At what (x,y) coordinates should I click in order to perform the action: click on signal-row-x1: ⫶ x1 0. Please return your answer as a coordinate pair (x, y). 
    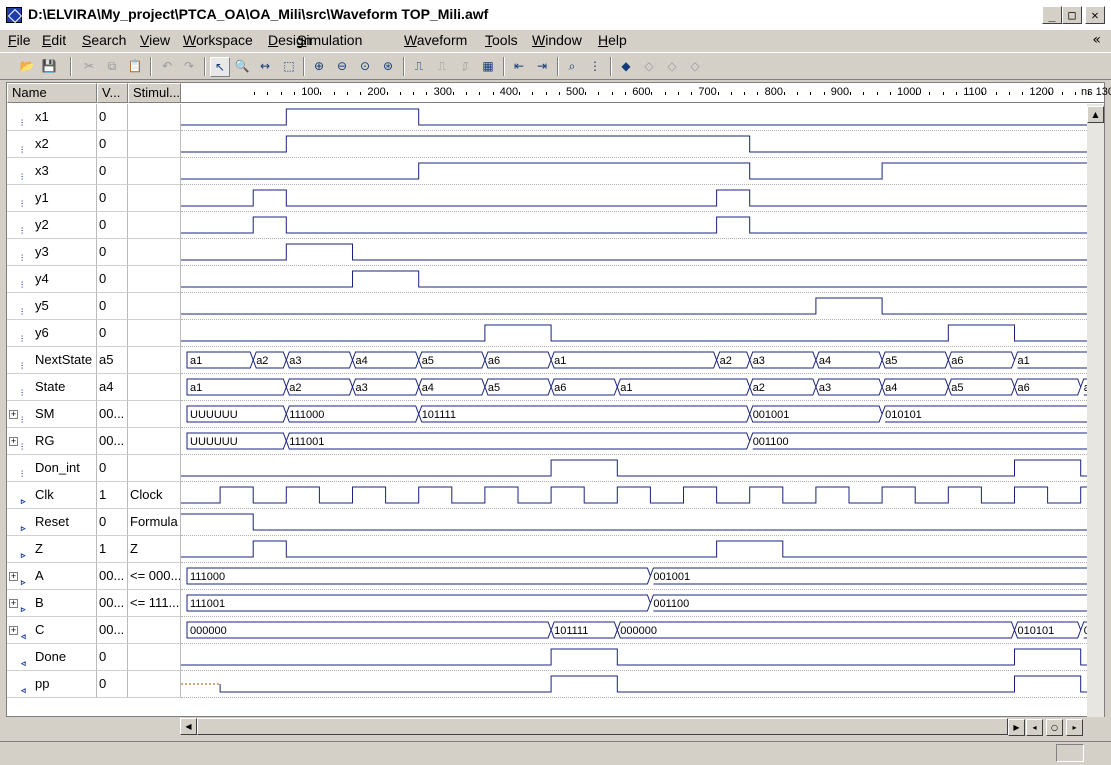
    Looking at the image, I should click on (555, 117).